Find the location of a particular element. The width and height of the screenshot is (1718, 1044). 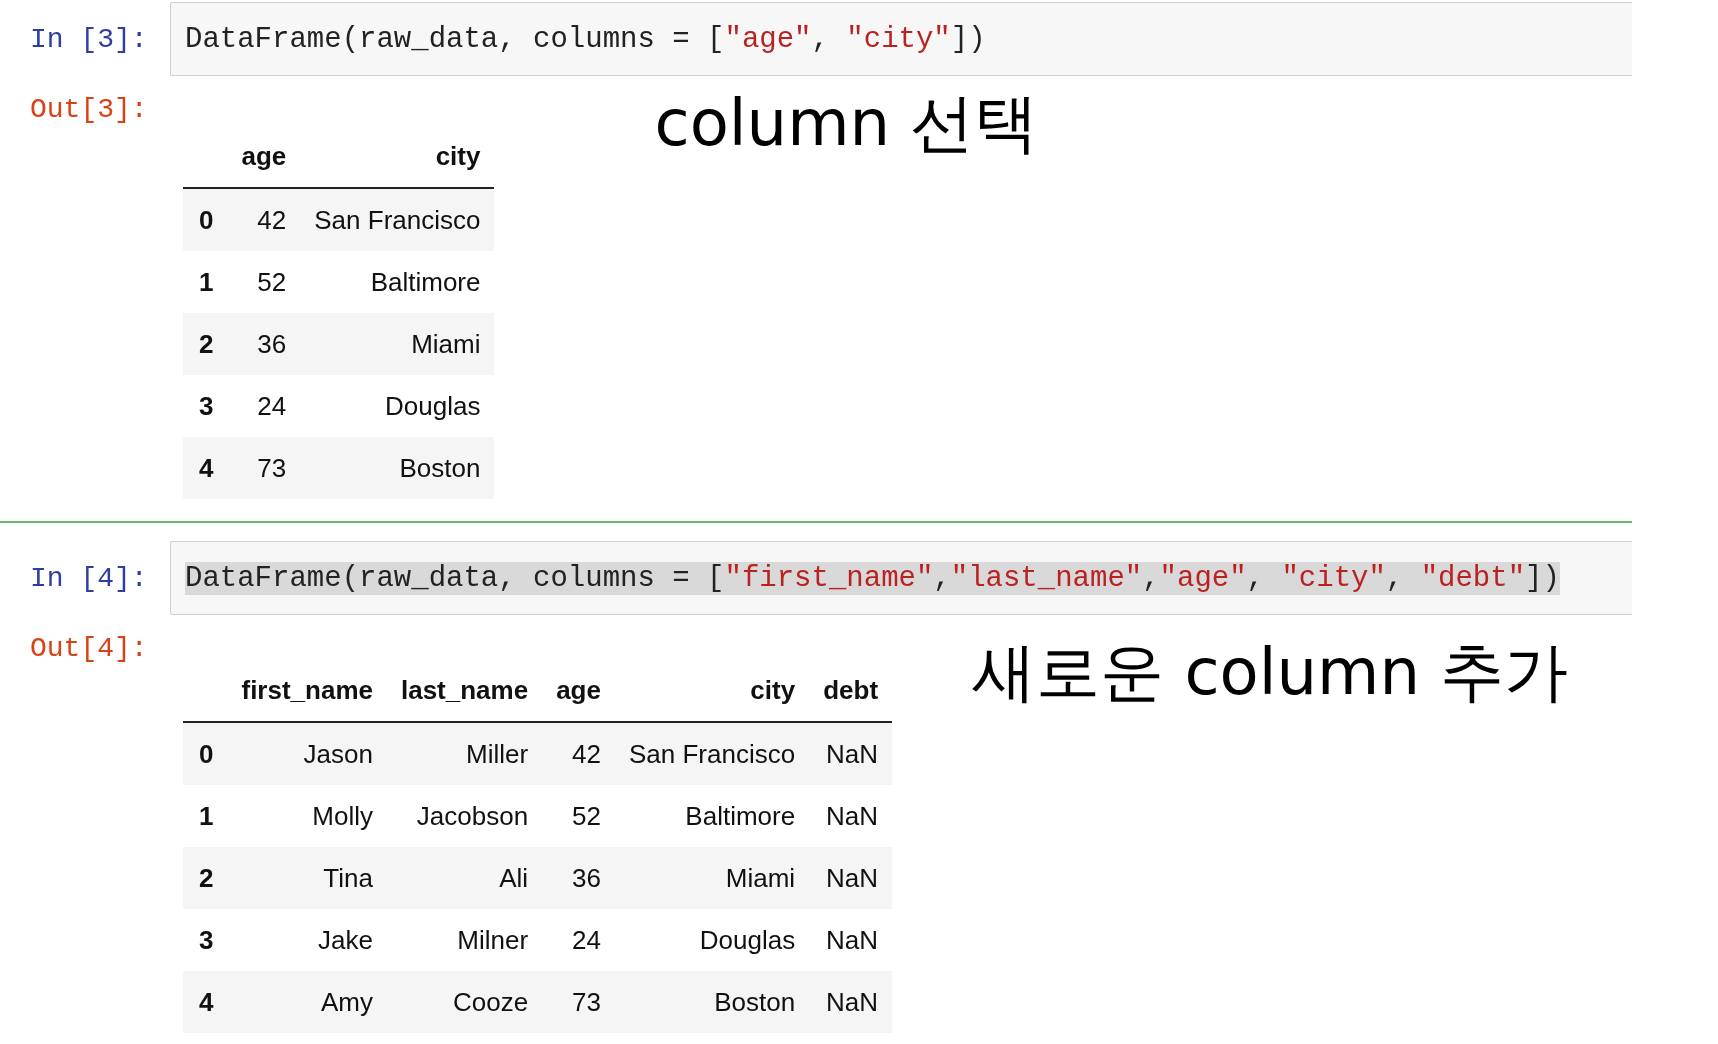

table-cell: Amy is located at coordinates (307, 1002).